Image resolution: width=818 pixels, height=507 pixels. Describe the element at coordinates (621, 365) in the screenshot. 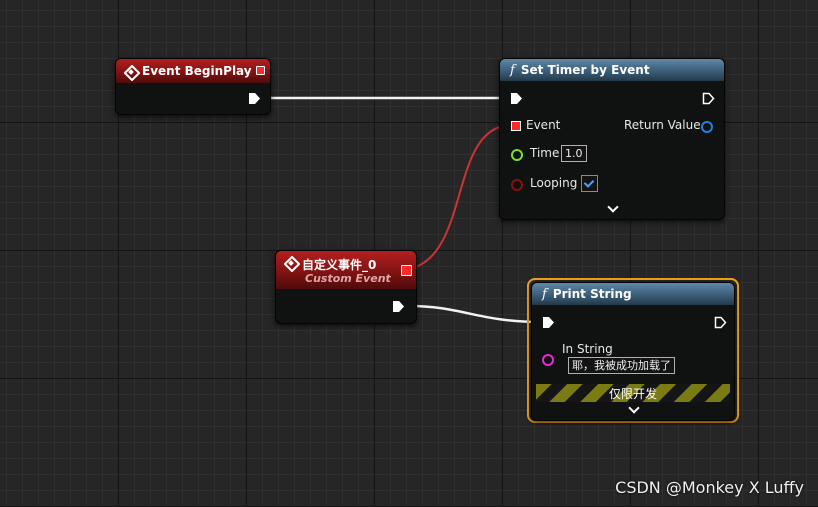

I see `in-string-value-input: 耶，我被成功加载了` at that location.